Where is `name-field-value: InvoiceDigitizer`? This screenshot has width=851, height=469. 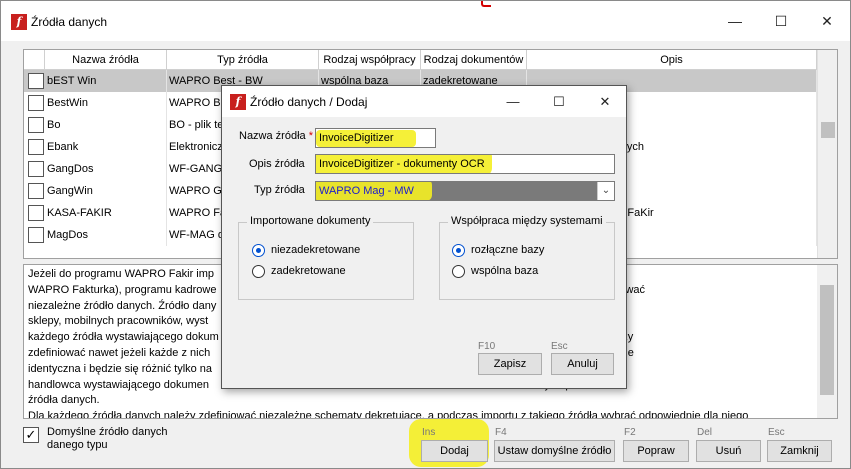
name-field-value: InvoiceDigitizer is located at coordinates (356, 138).